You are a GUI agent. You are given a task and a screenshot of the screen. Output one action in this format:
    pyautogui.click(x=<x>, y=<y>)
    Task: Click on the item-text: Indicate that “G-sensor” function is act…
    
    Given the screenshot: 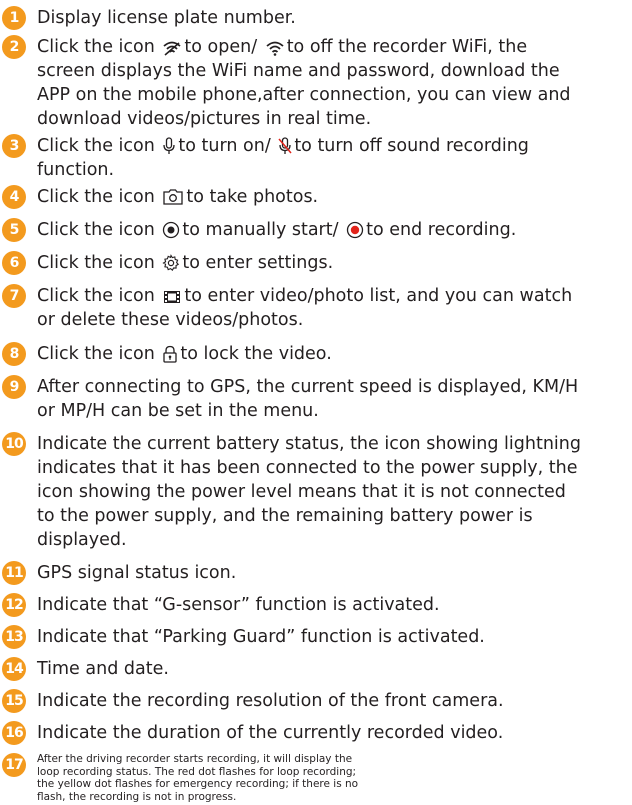 What is the action you would take?
    pyautogui.click(x=238, y=605)
    